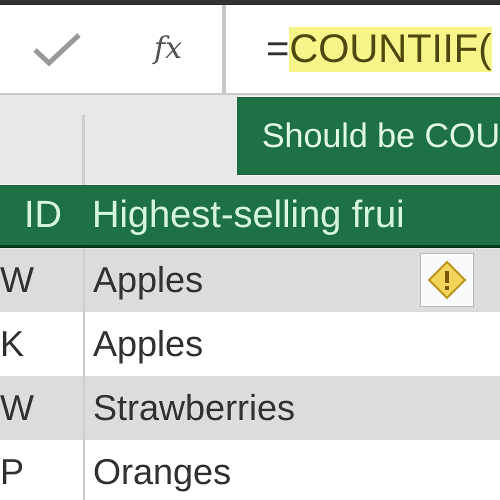  I want to click on error-button, so click(447, 280).